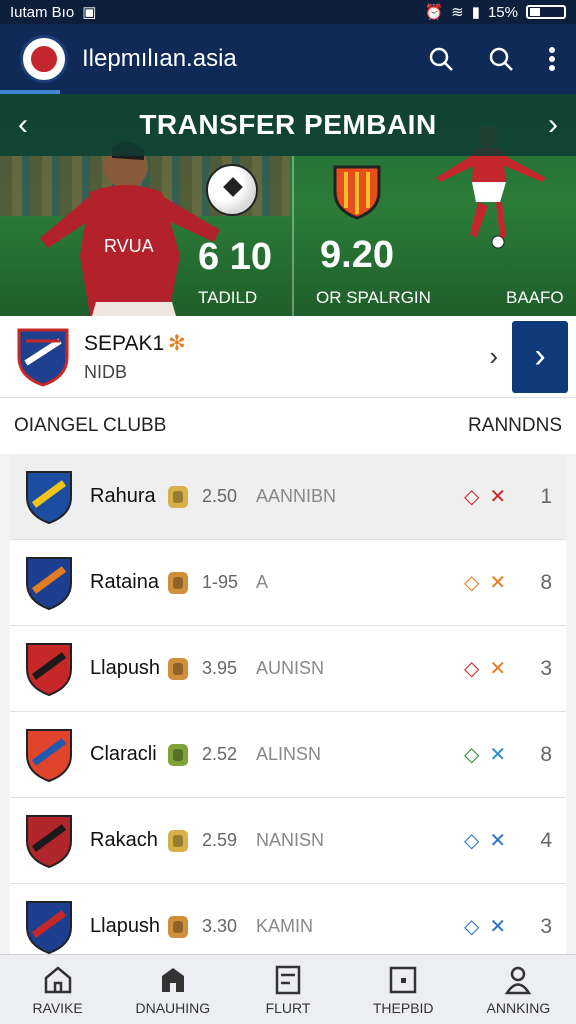 The image size is (576, 1024). I want to click on app-title: Ilepmılıan.asia, so click(159, 58).